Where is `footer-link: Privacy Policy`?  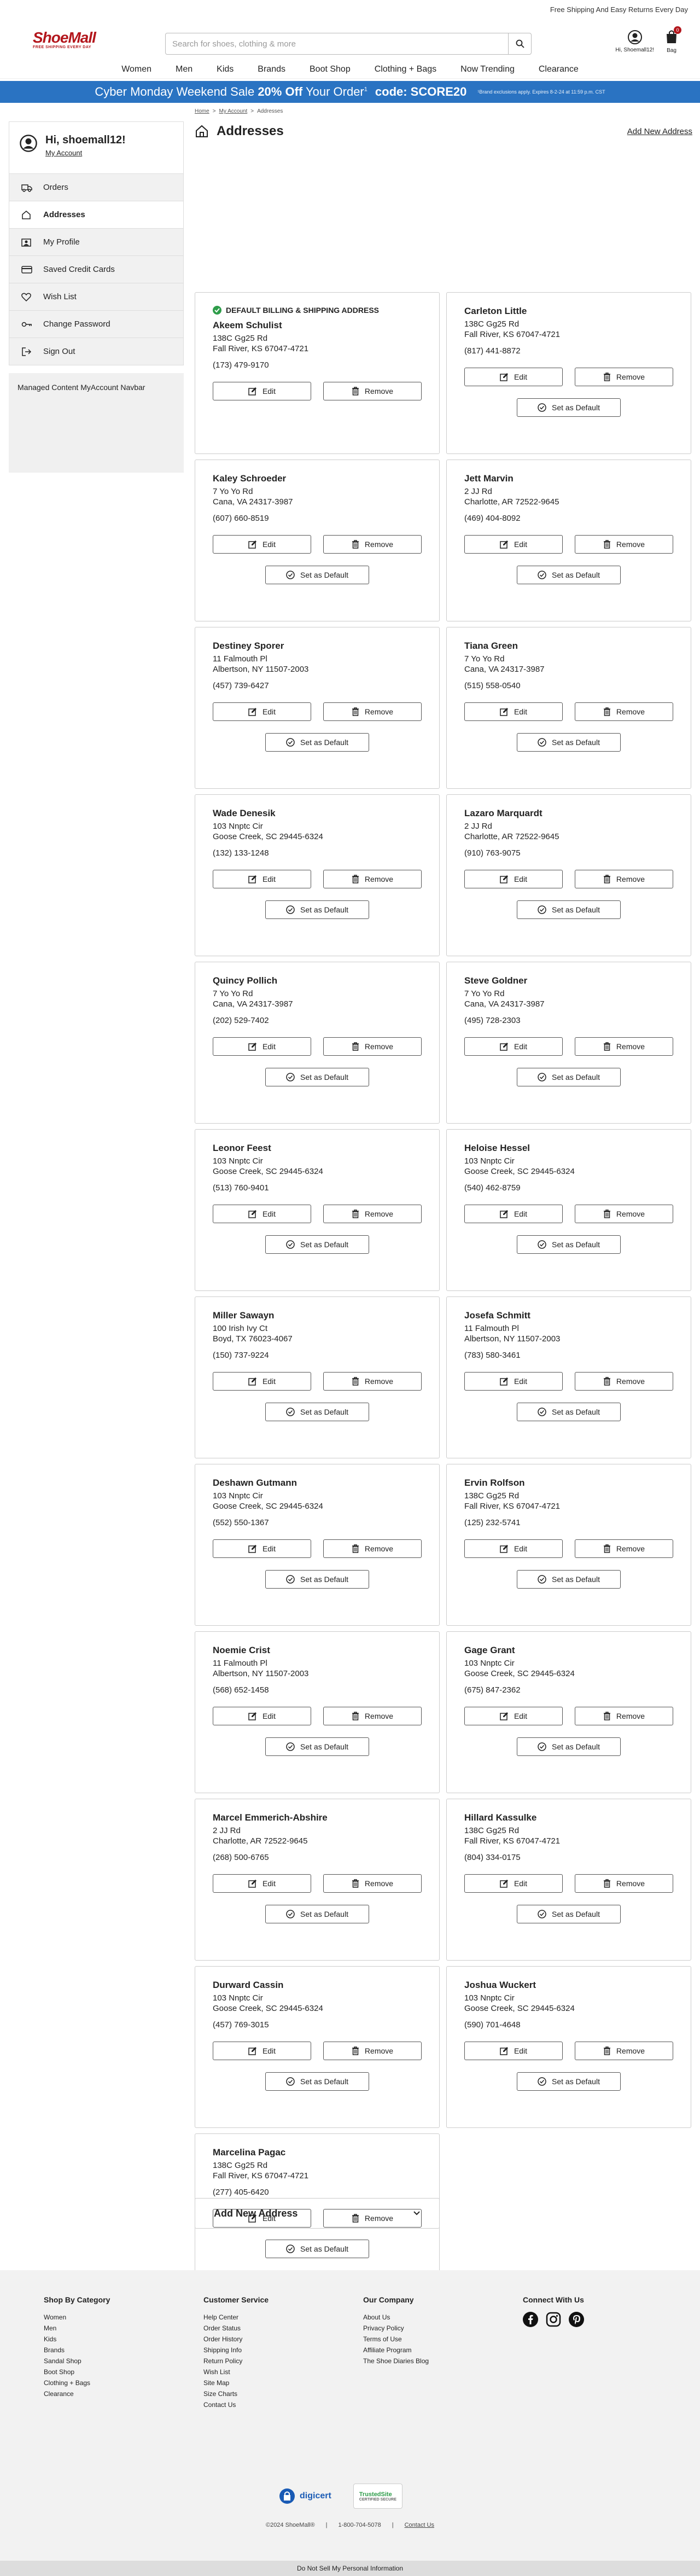
footer-link: Privacy Policy is located at coordinates (443, 2328).